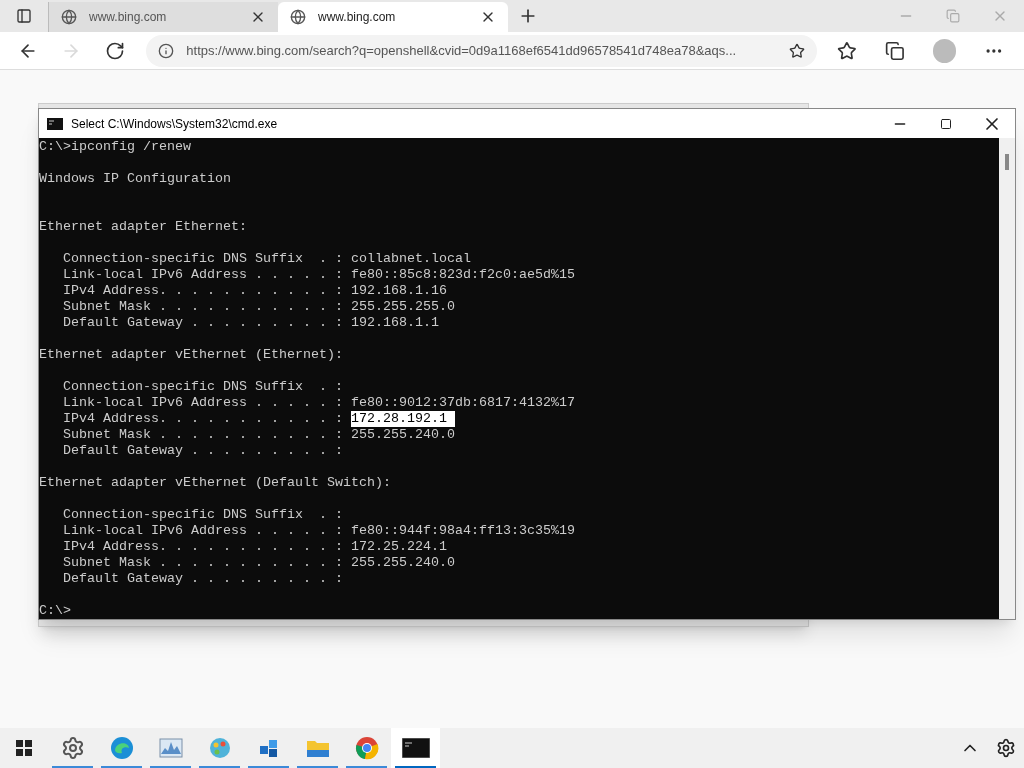 Image resolution: width=1024 pixels, height=768 pixels. I want to click on collections-icon, so click(894, 50).